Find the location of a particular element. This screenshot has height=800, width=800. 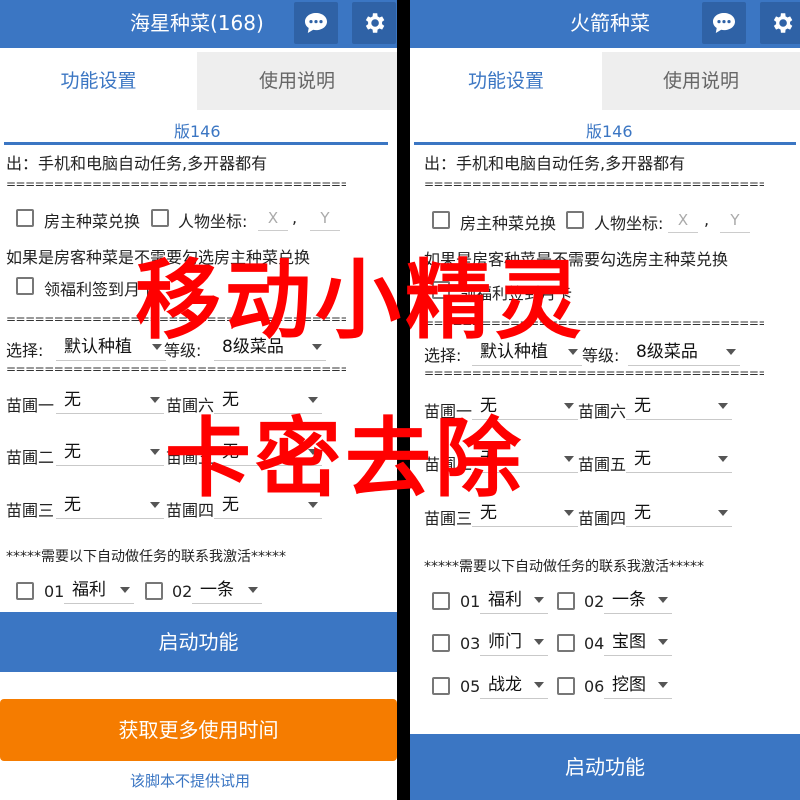

task-number: 03 is located at coordinates (470, 643).